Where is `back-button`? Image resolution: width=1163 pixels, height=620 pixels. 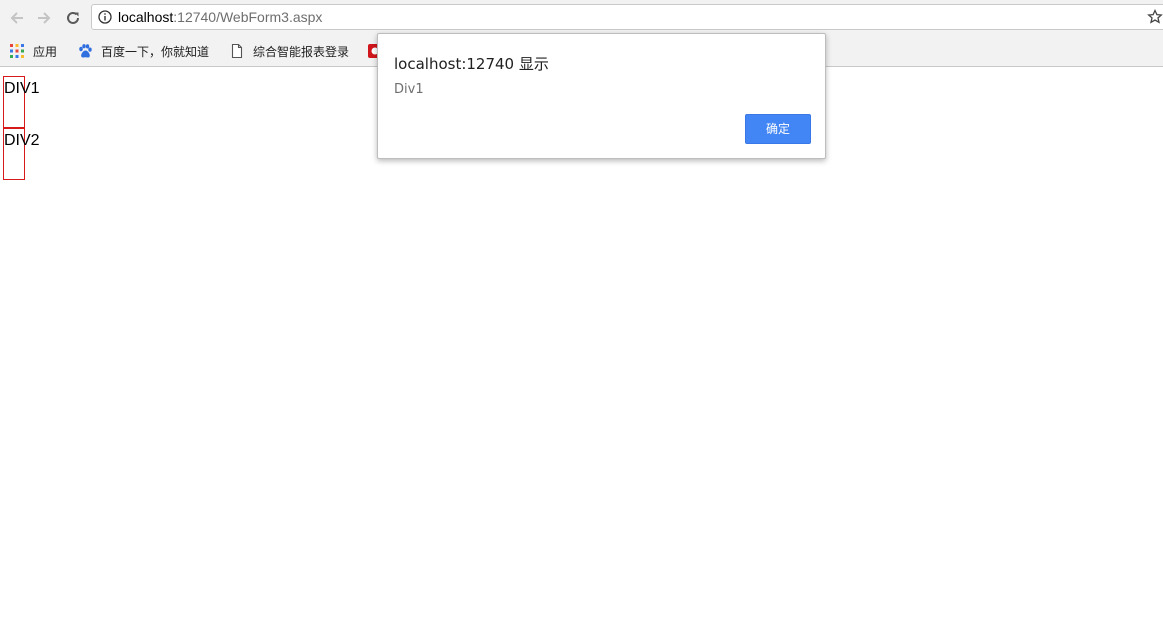 back-button is located at coordinates (17, 18).